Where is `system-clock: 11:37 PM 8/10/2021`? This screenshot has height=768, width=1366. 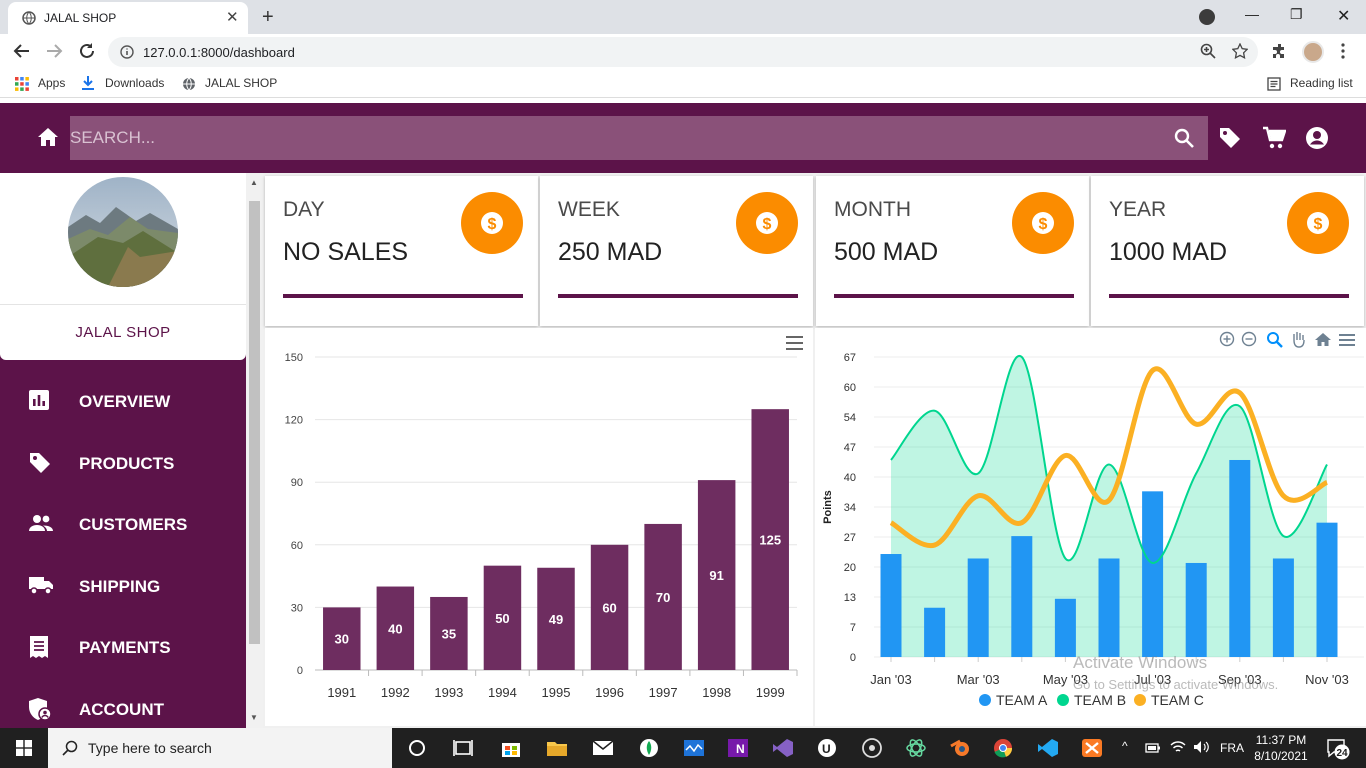 system-clock: 11:37 PM 8/10/2021 is located at coordinates (1281, 748).